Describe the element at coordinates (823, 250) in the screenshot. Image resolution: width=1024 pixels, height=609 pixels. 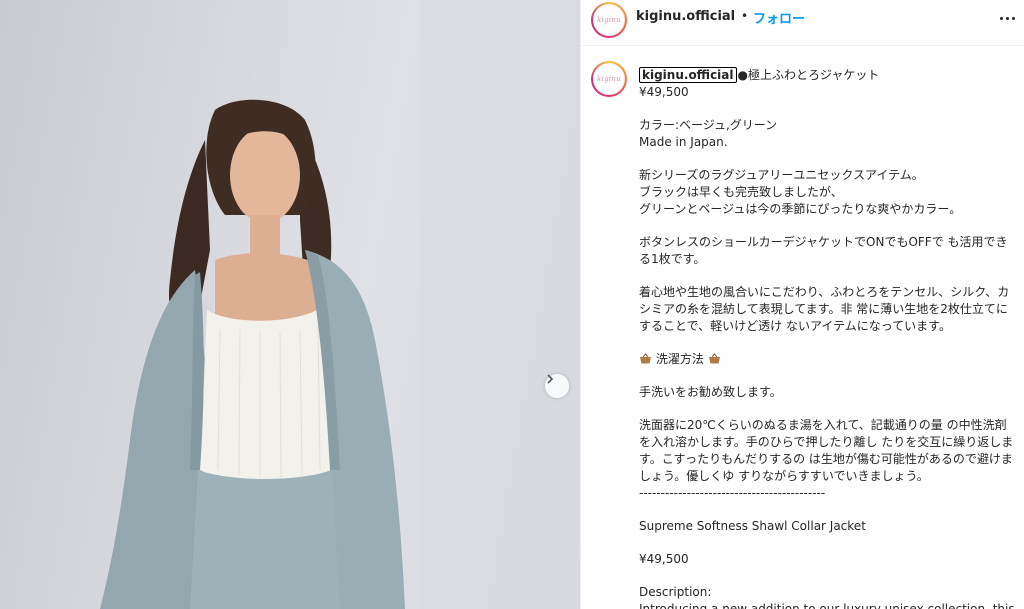
I see `caption-para2: ボタンレスのショールカーデジャケットでONでもOFFで も活用できる1枚です。` at that location.